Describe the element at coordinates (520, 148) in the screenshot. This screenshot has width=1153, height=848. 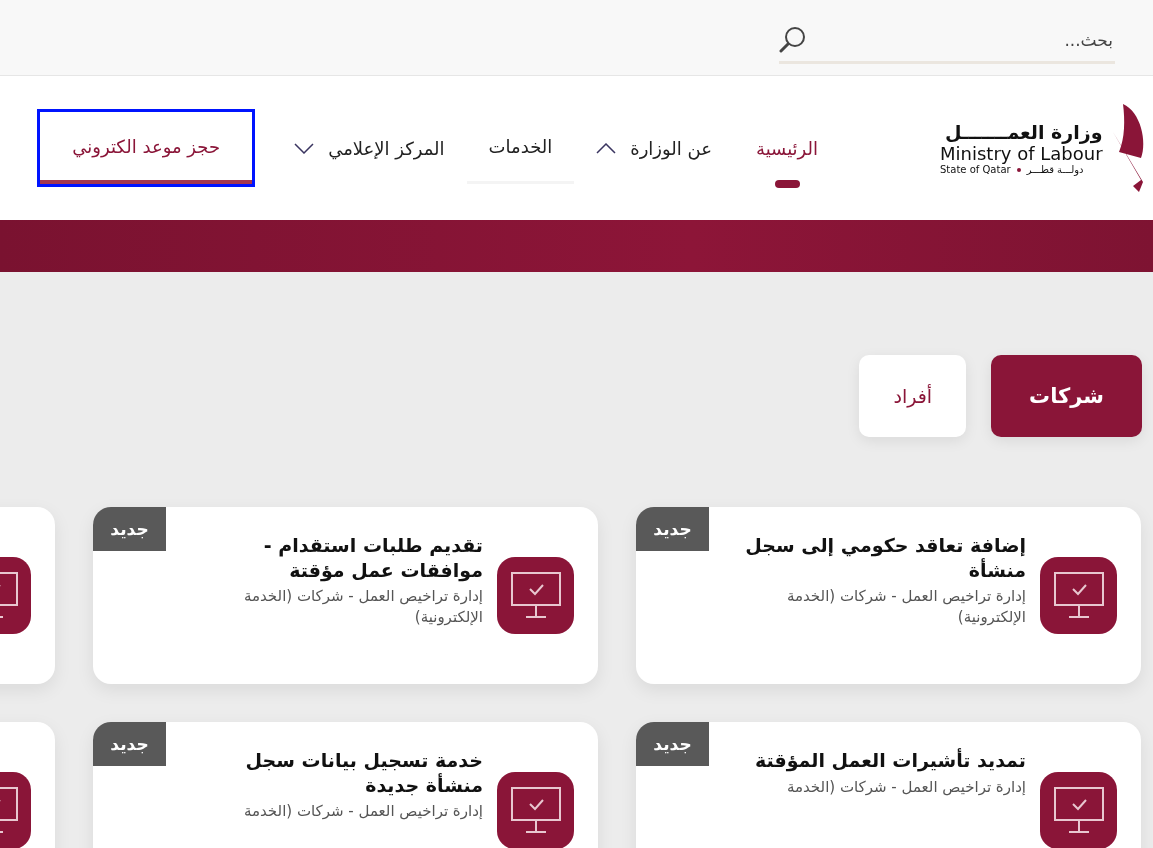
I see `nav-link: الخدمات` at that location.